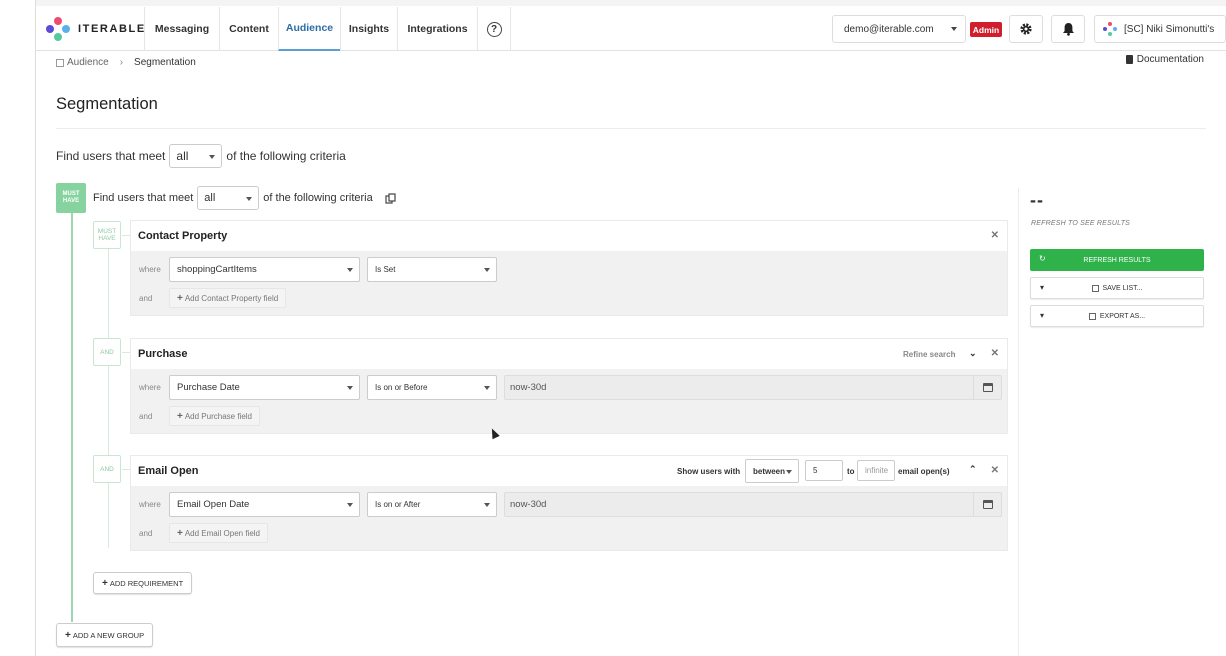 This screenshot has width=1226, height=656. What do you see at coordinates (390, 198) in the screenshot?
I see `copy-icon` at bounding box center [390, 198].